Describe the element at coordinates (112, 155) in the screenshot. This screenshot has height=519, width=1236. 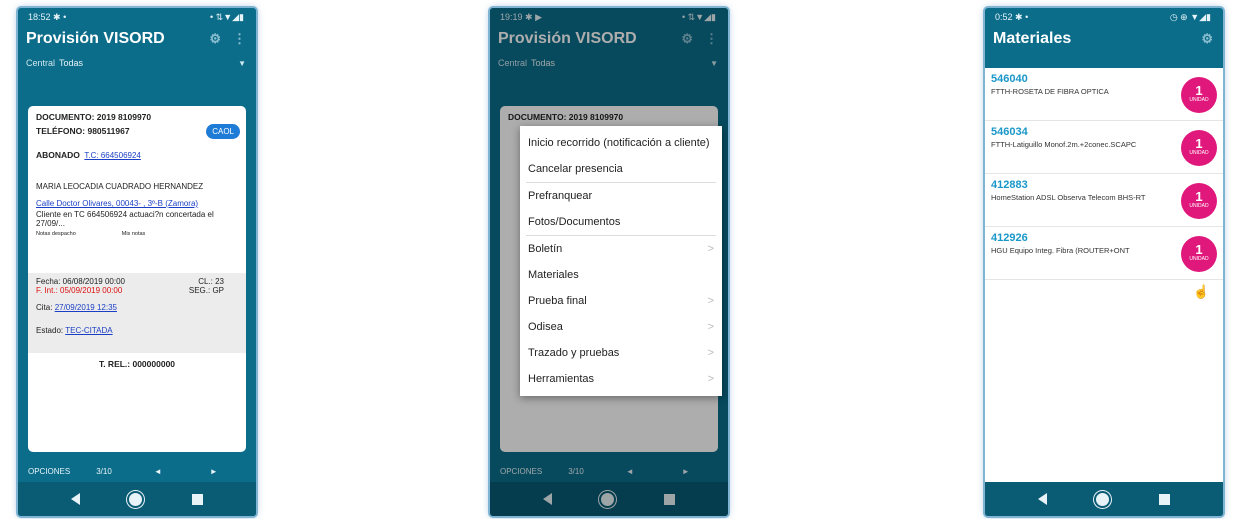
I see `abonado-link: T.C: 664506924` at that location.